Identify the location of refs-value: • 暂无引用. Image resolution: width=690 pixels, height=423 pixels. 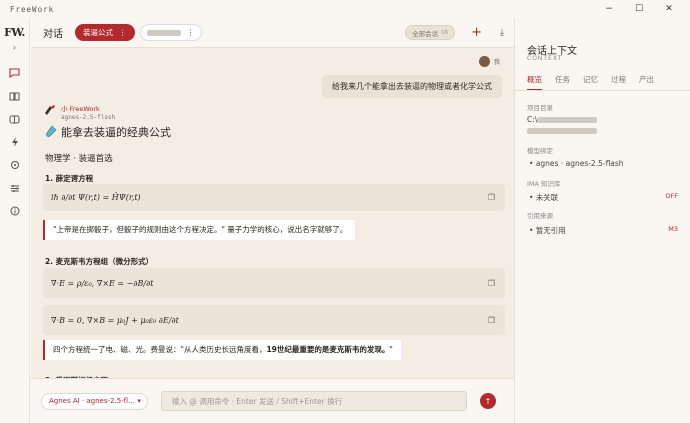
(547, 230).